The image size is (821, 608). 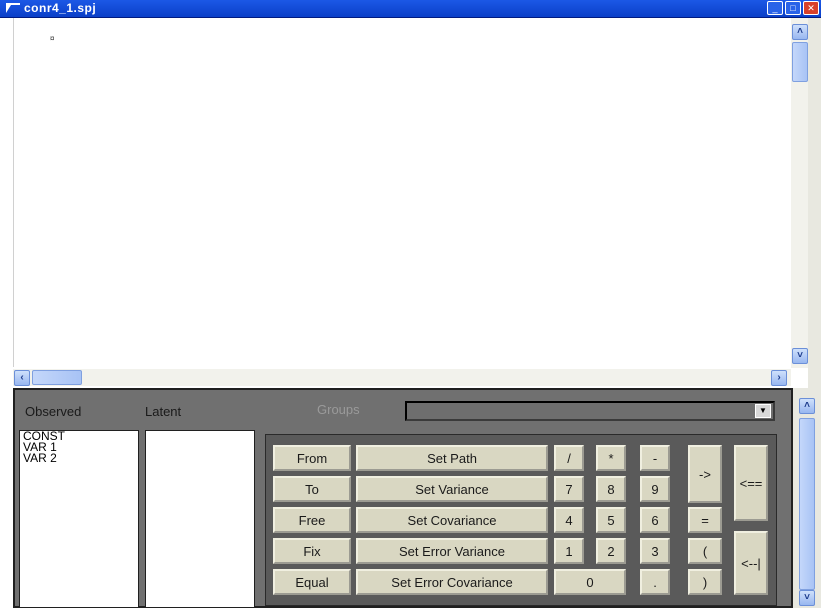 What do you see at coordinates (57, 377) in the screenshot?
I see `horizontal-scroll-thumb` at bounding box center [57, 377].